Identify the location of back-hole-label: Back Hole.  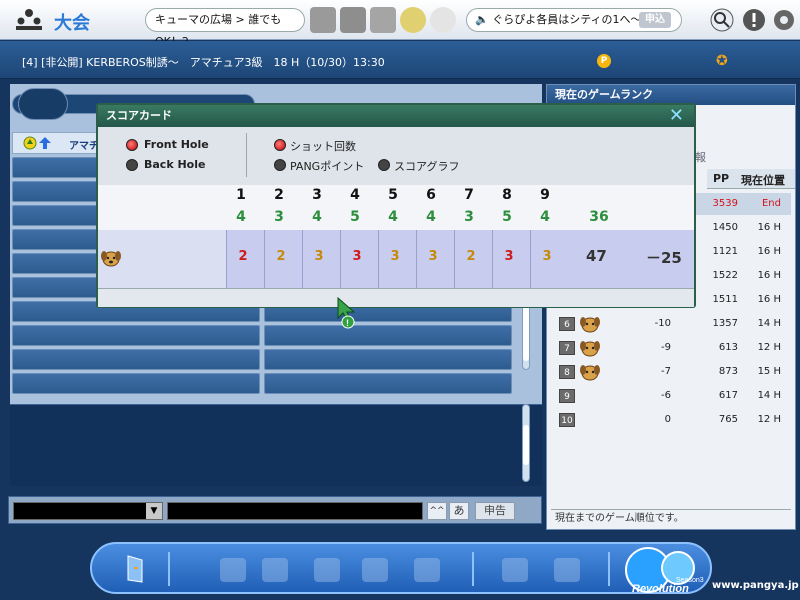
(174, 164).